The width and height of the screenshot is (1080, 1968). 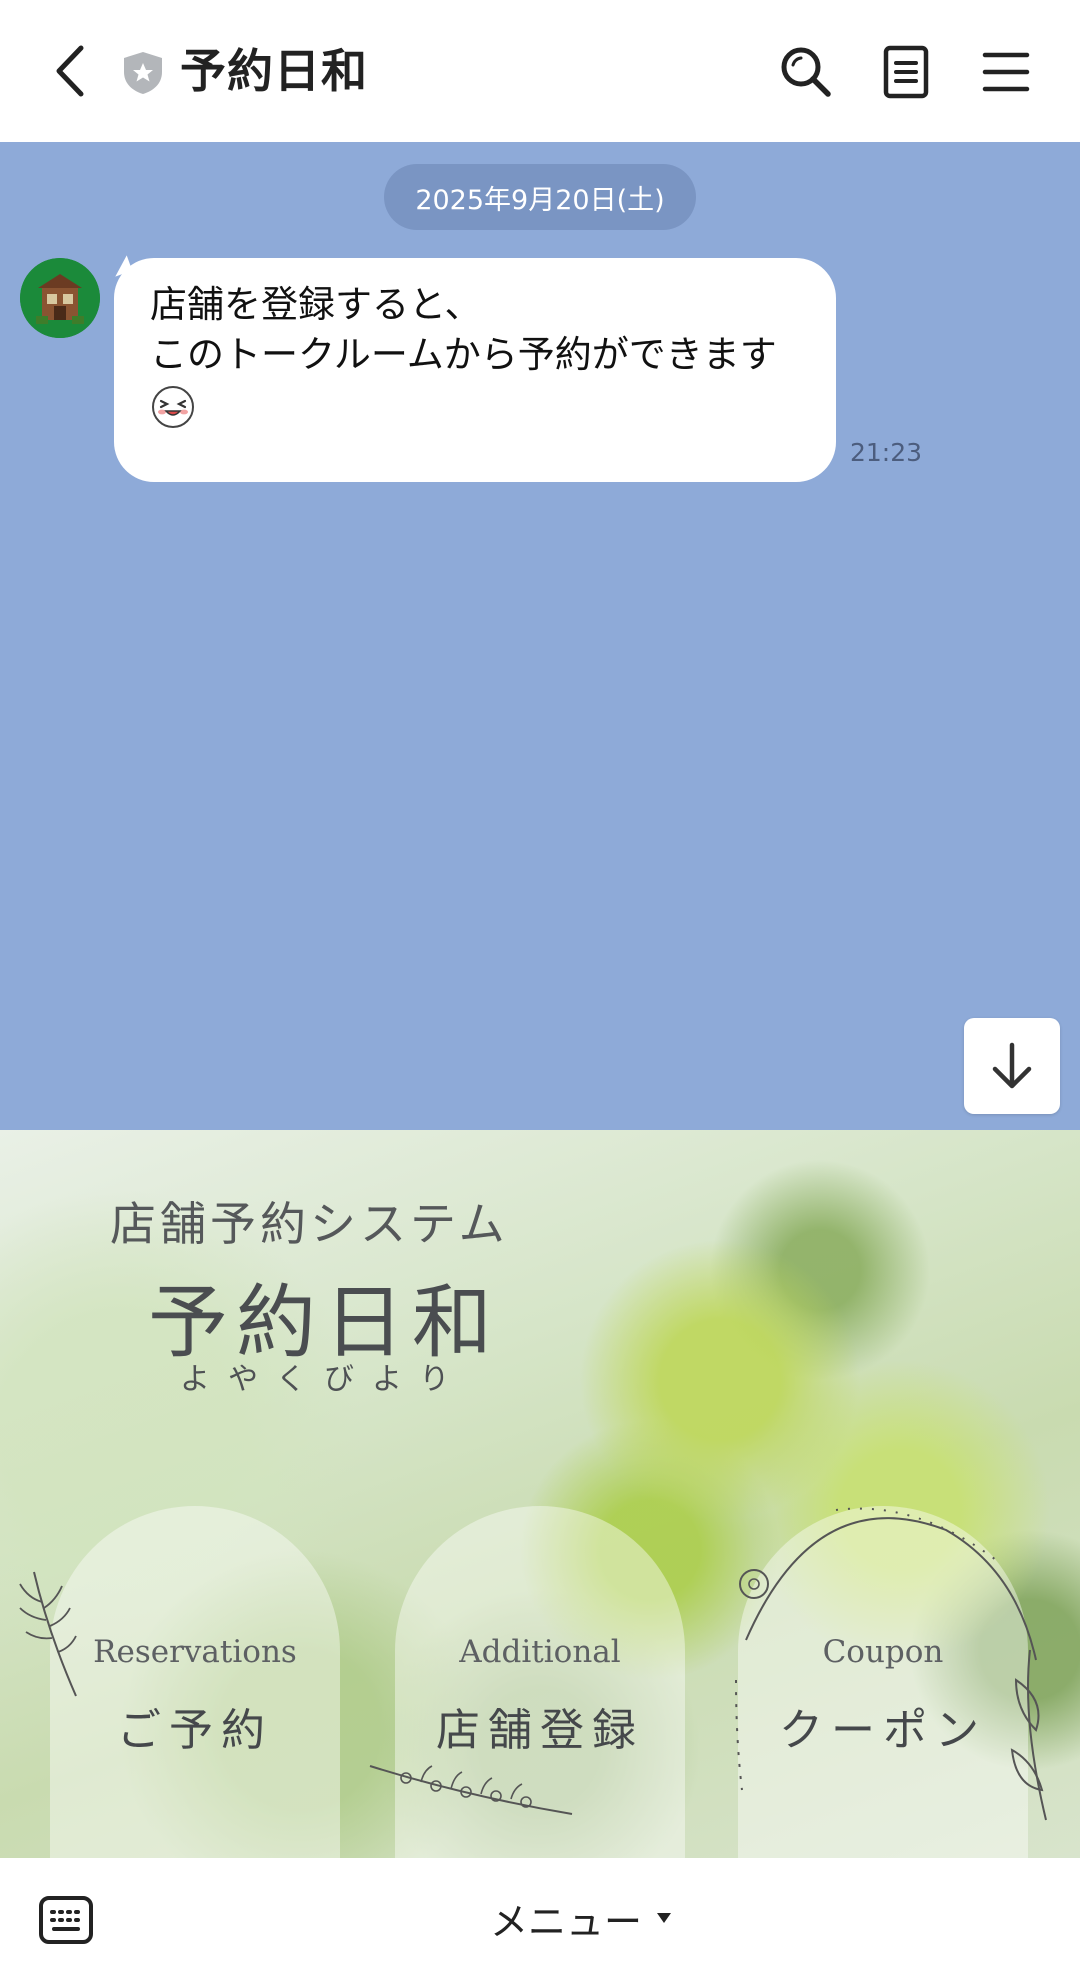 I want to click on arrow-down-icon, so click(x=1012, y=1065).